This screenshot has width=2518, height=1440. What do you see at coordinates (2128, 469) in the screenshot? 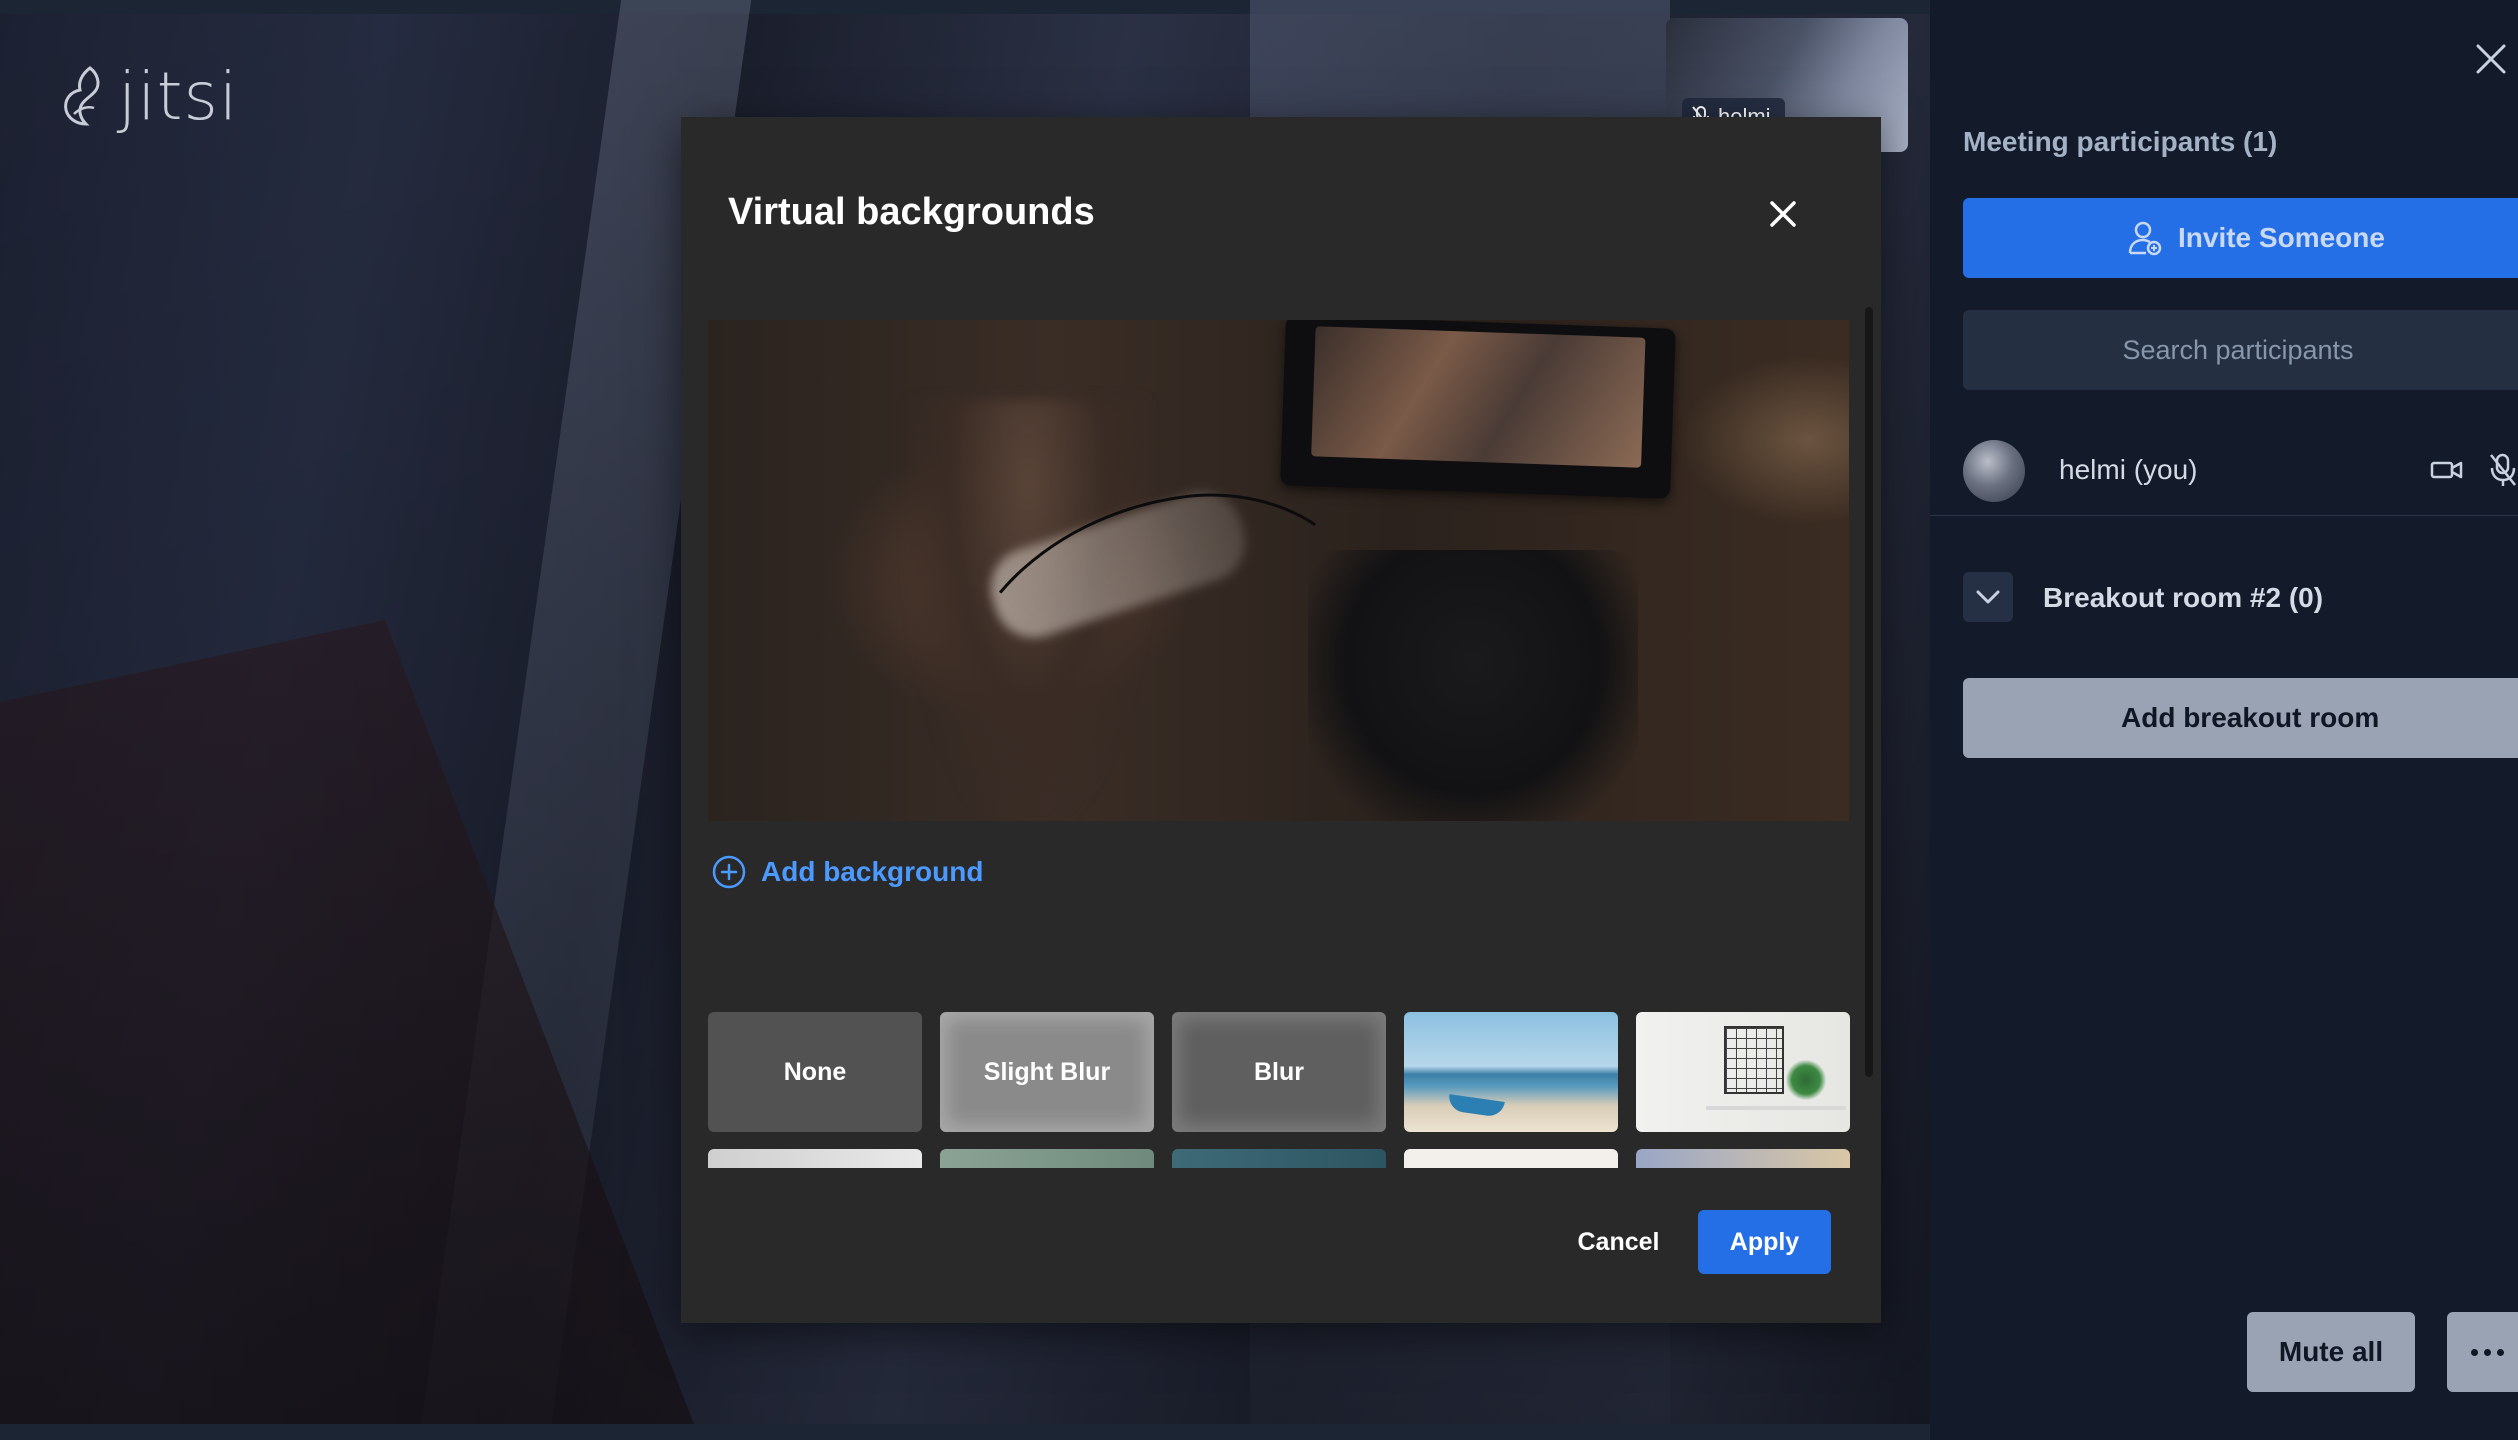
I see `participant-name: helmi (you)` at bounding box center [2128, 469].